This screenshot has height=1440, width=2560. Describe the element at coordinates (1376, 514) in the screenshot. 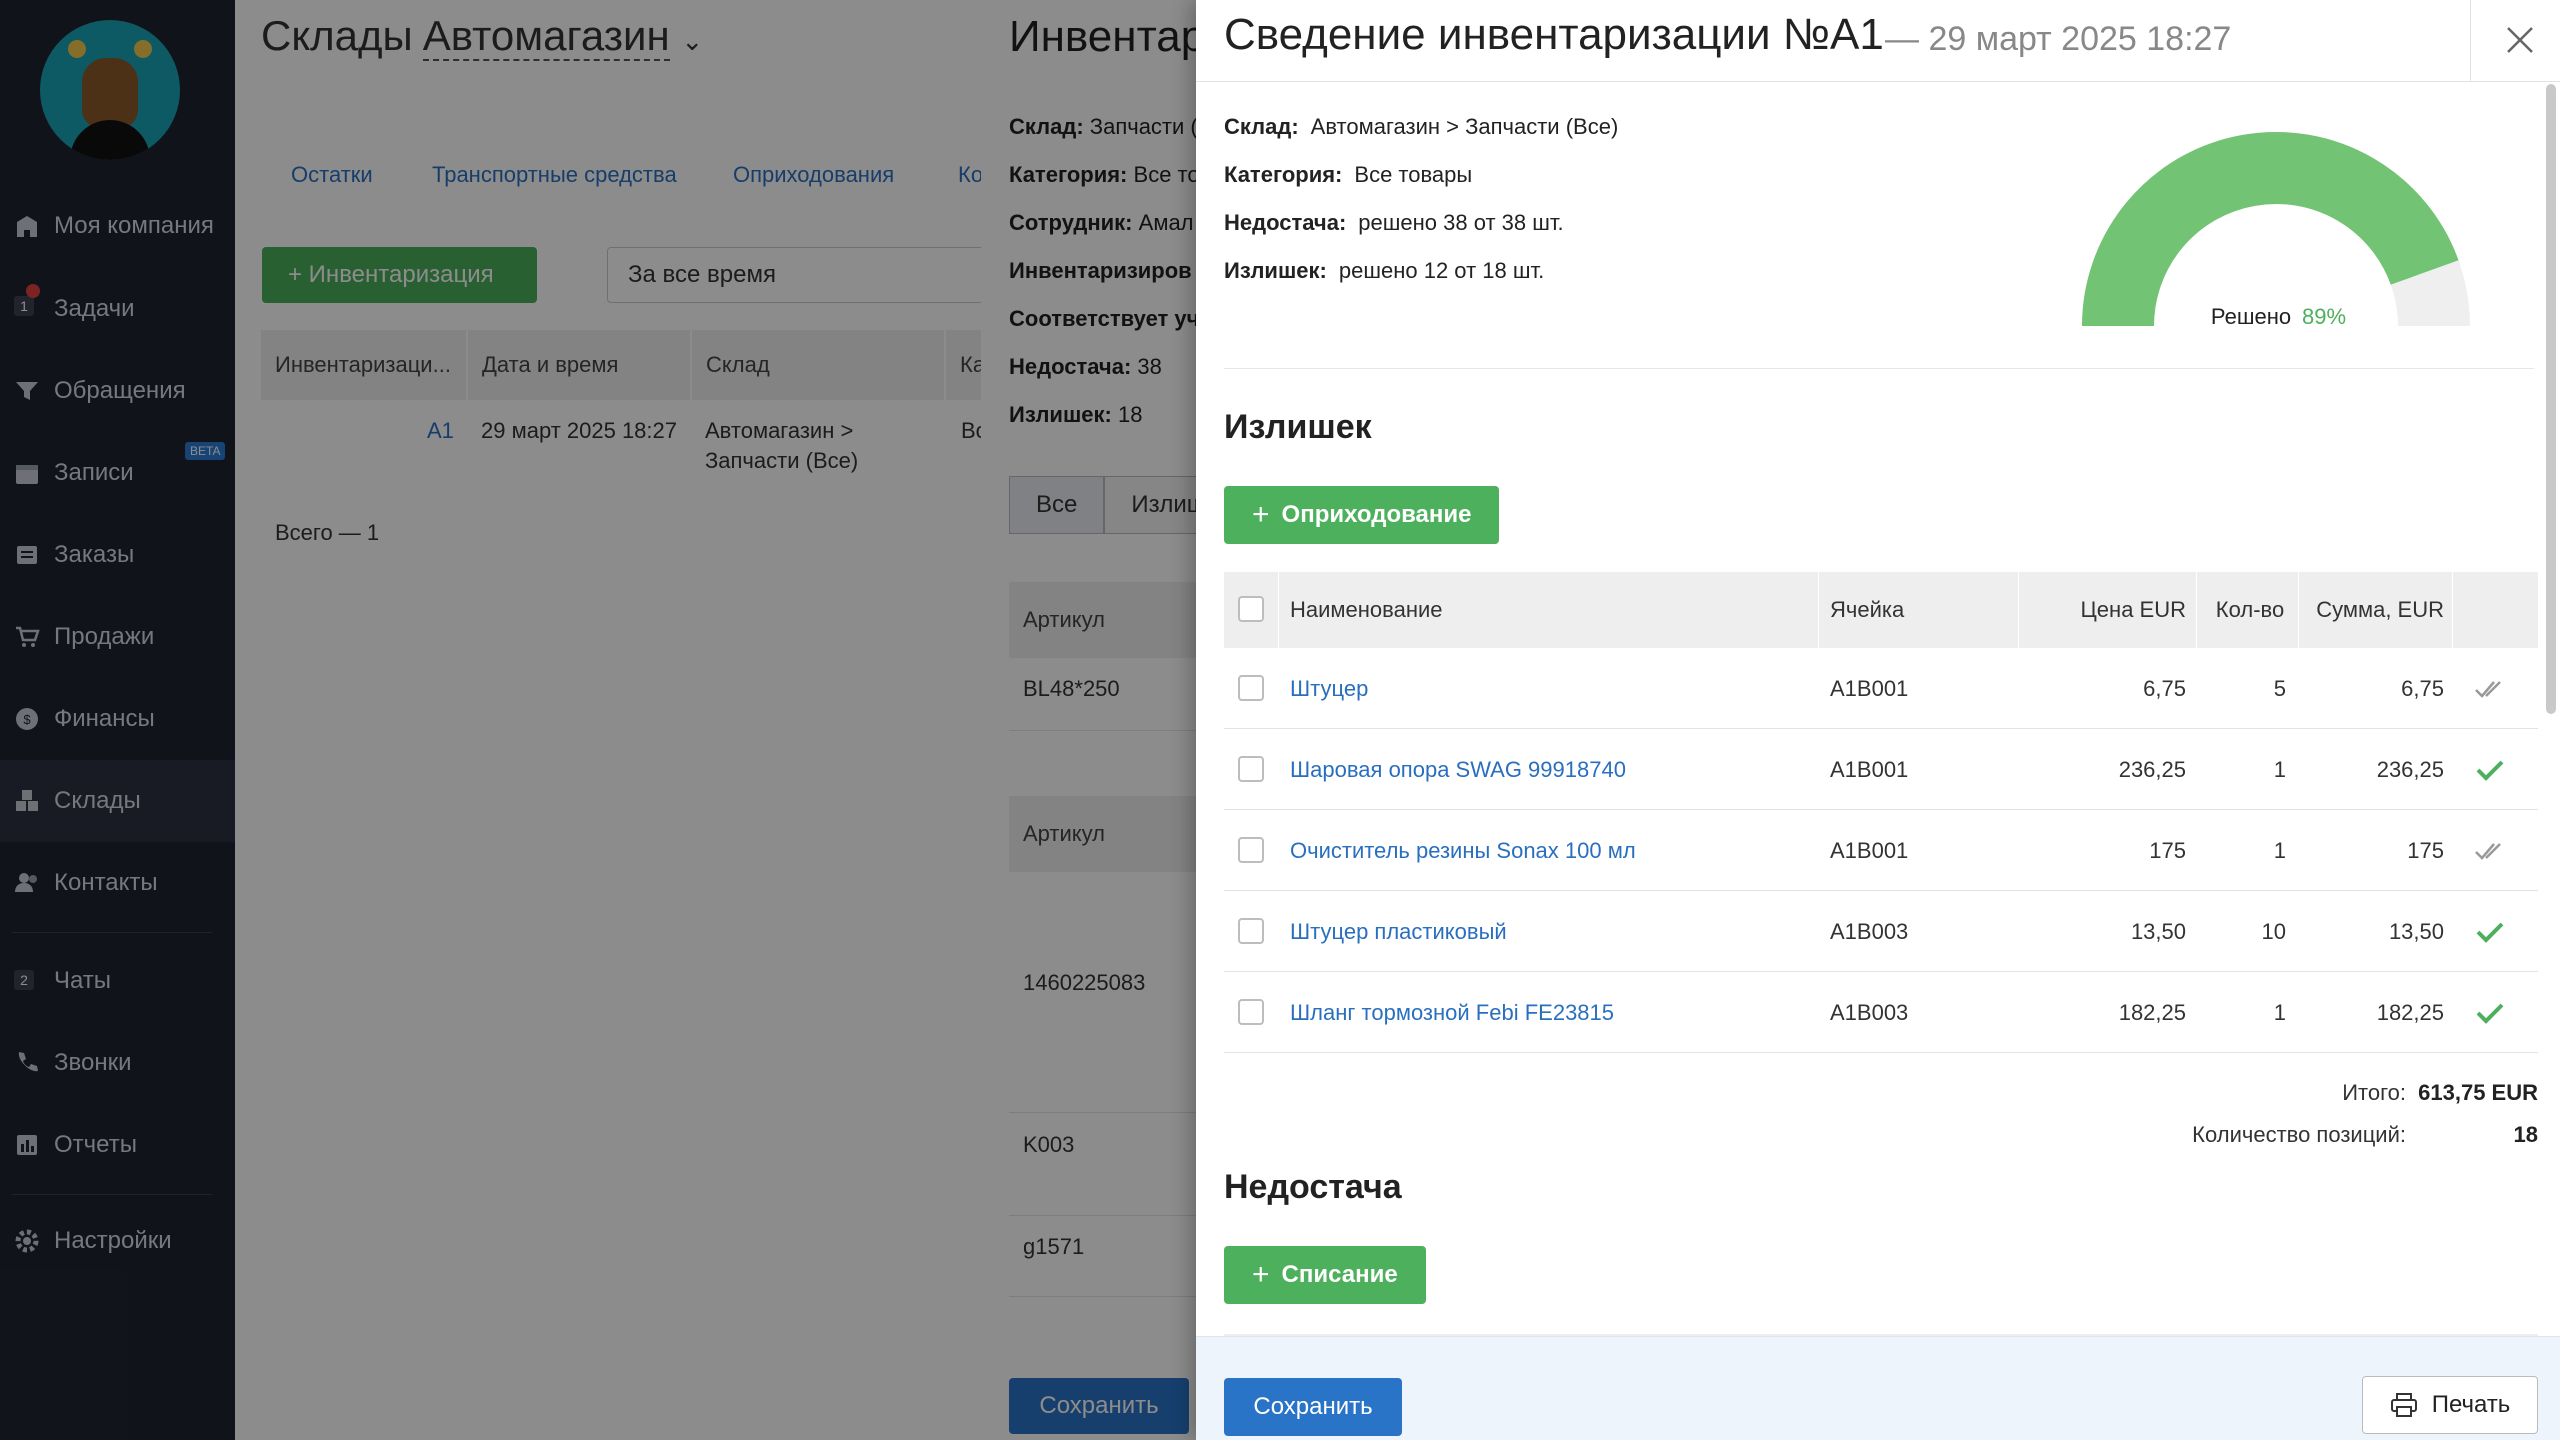

I see `receipt-button-label: Оприходование` at that location.